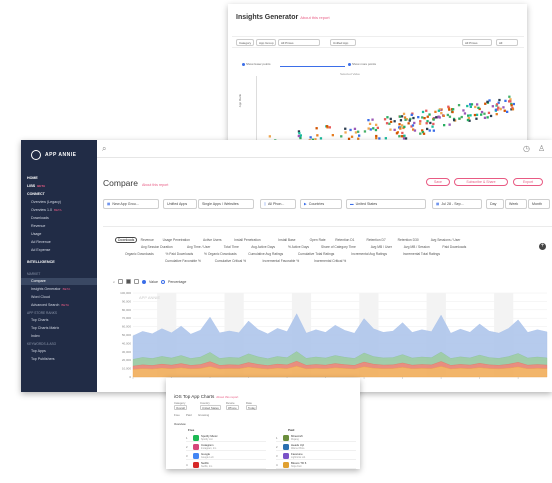  What do you see at coordinates (46, 202) in the screenshot?
I see `sidebar-item-overview-legacy: Overview (Legacy)` at bounding box center [46, 202].